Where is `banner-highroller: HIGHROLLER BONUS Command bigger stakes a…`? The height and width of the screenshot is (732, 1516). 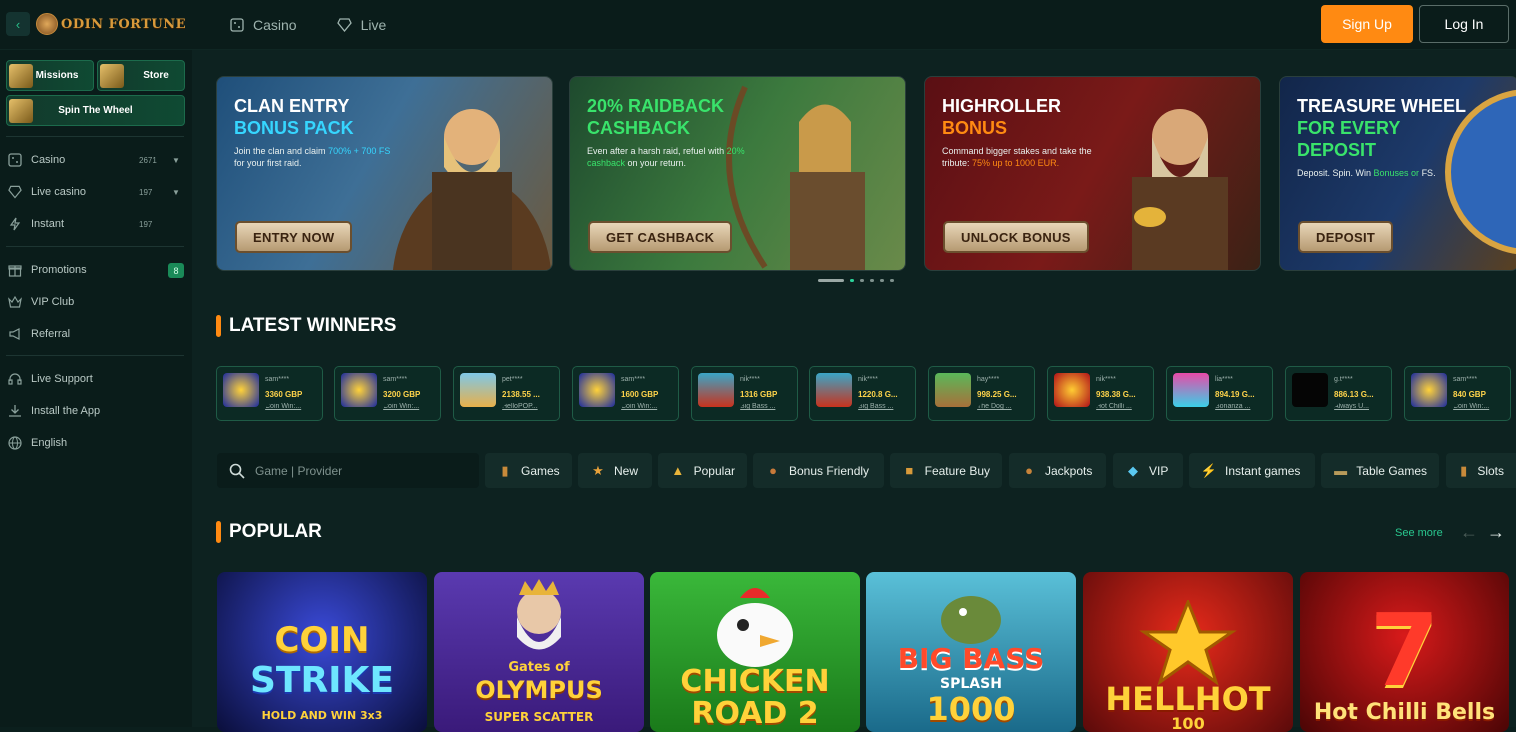
banner-highroller: HIGHROLLER BONUS Command bigger stakes a… is located at coordinates (1092, 173).